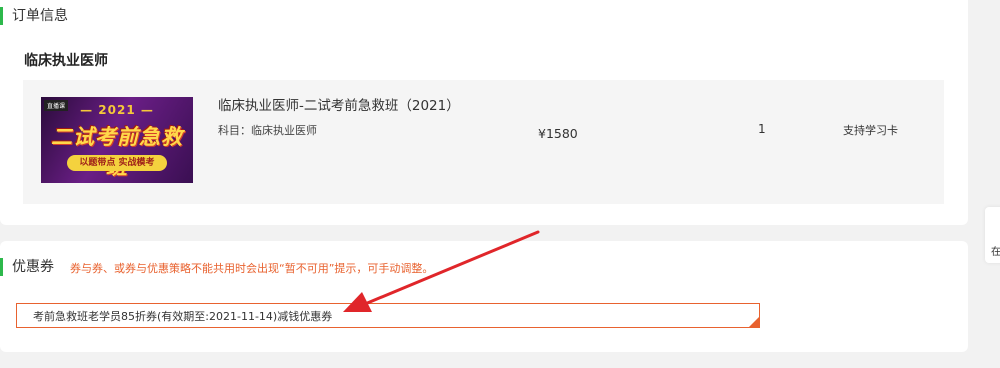 The height and width of the screenshot is (368, 1000). I want to click on thumbnail-ribbon: 以题带点 实战模考, so click(117, 163).